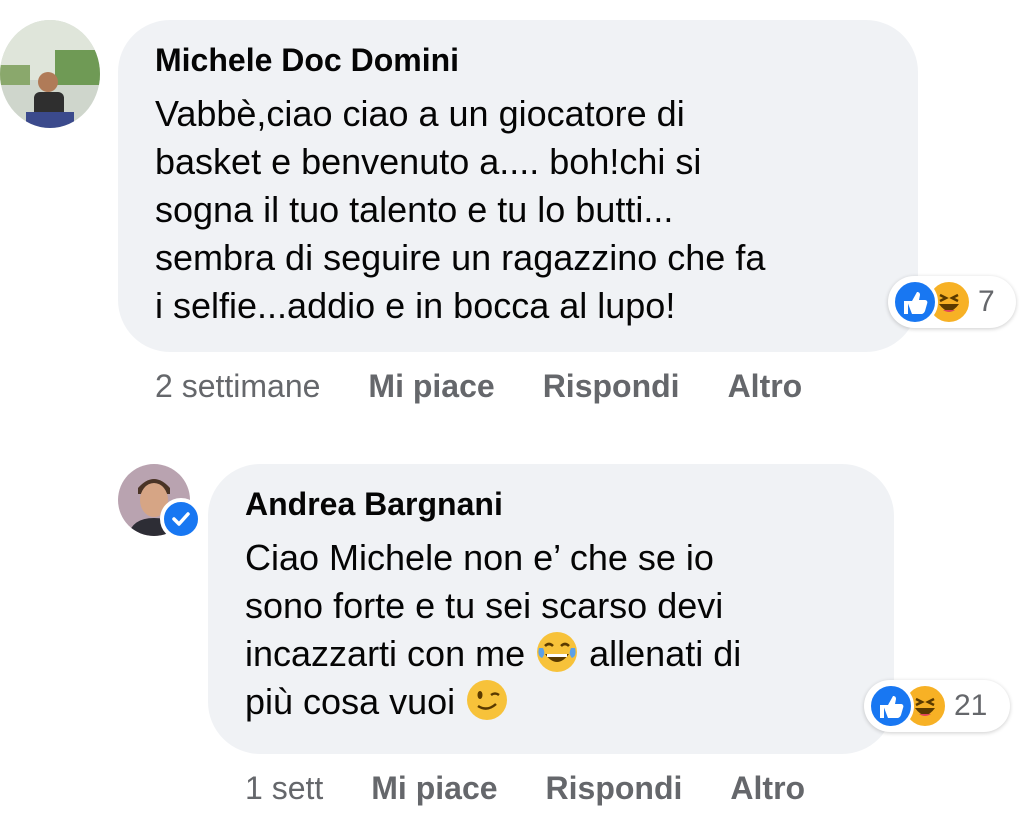 The image size is (1024, 840). I want to click on comment-timestamp: 1 sett, so click(284, 788).